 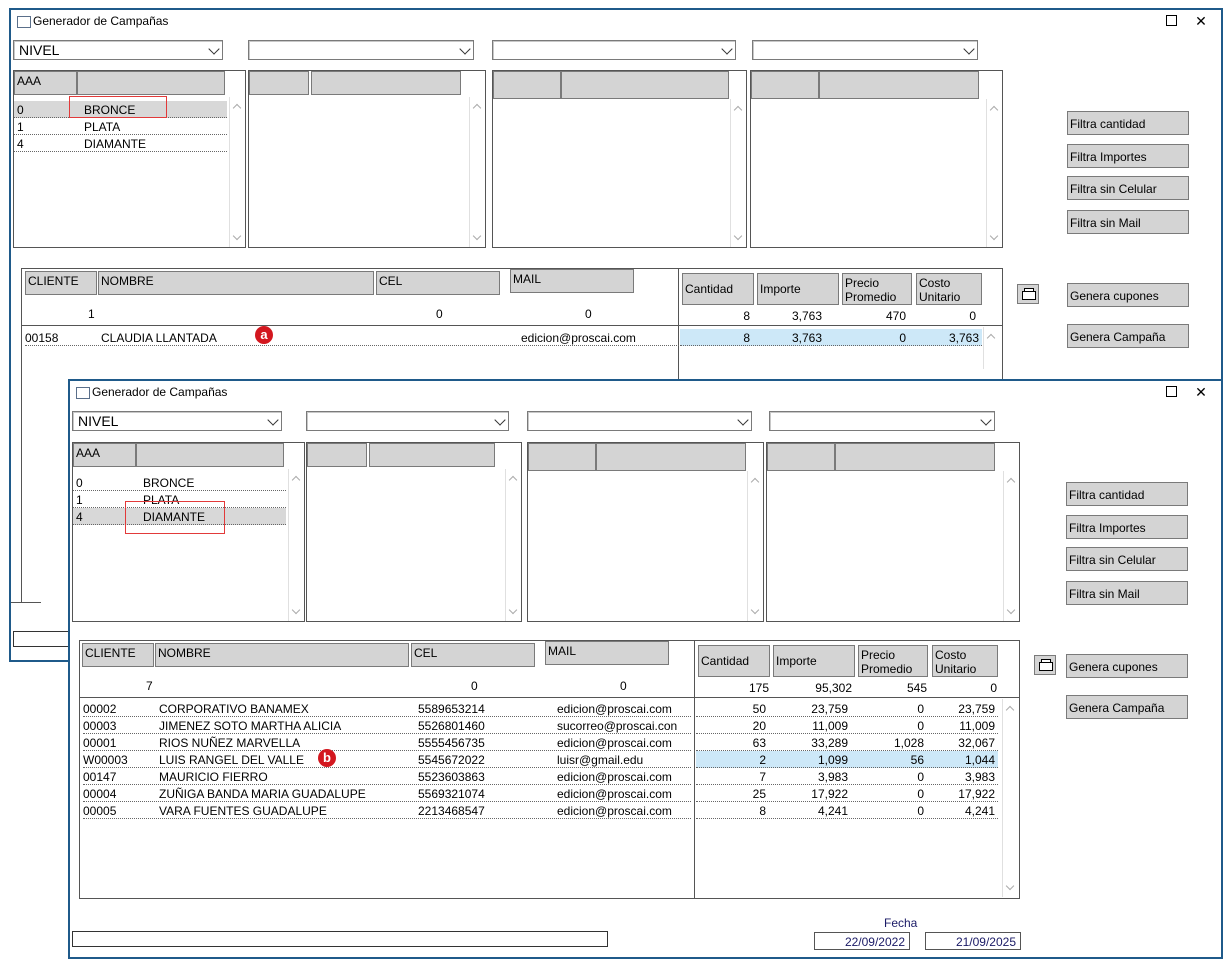 I want to click on list-item: 0 BRONCE, so click(x=179, y=482).